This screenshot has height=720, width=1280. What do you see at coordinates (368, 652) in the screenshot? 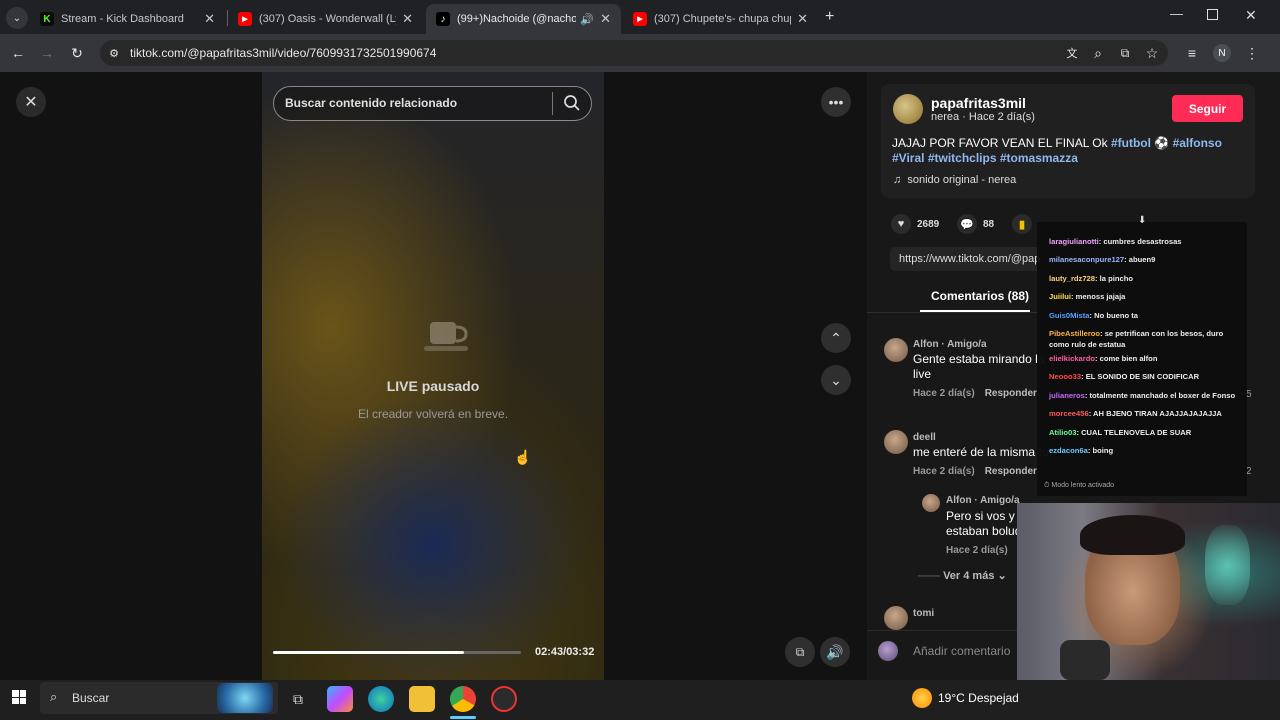
I see `progress-fill` at bounding box center [368, 652].